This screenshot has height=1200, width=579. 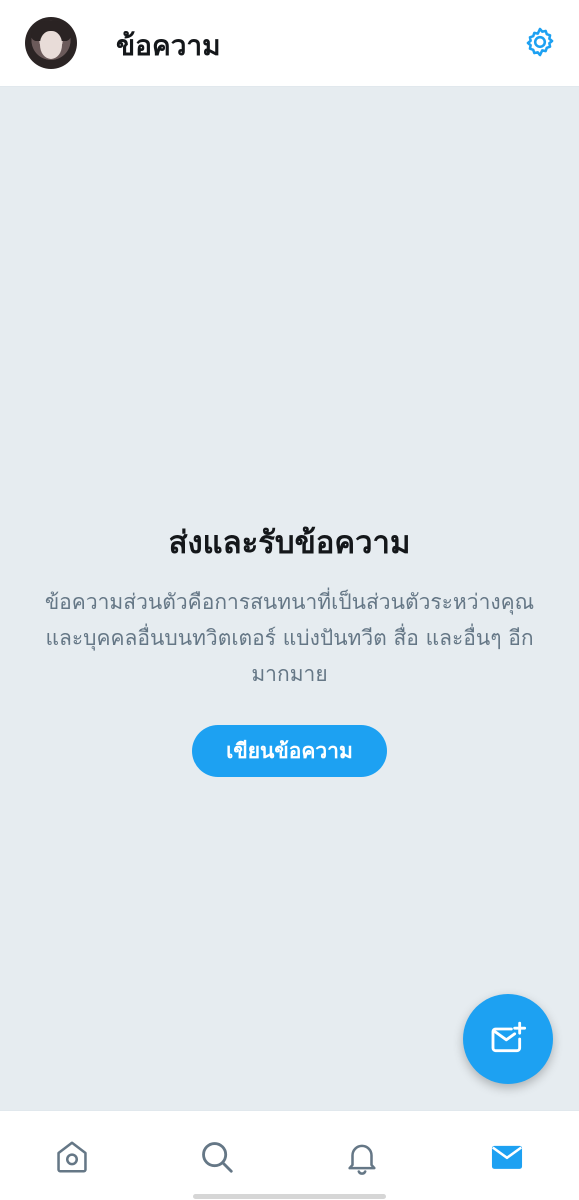 What do you see at coordinates (362, 1159) in the screenshot?
I see `bell-icon` at bounding box center [362, 1159].